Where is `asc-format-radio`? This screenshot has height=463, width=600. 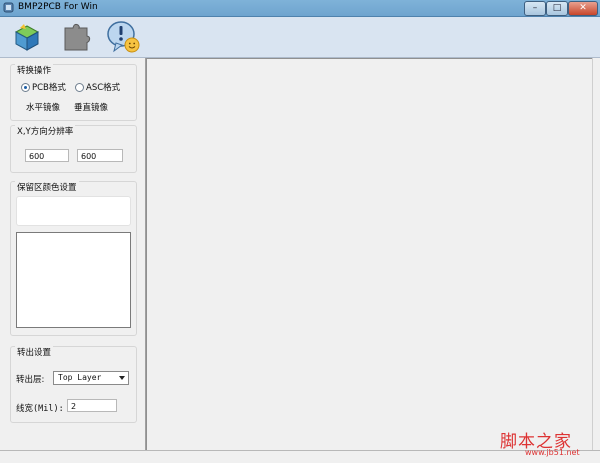
asc-format-radio is located at coordinates (79, 87).